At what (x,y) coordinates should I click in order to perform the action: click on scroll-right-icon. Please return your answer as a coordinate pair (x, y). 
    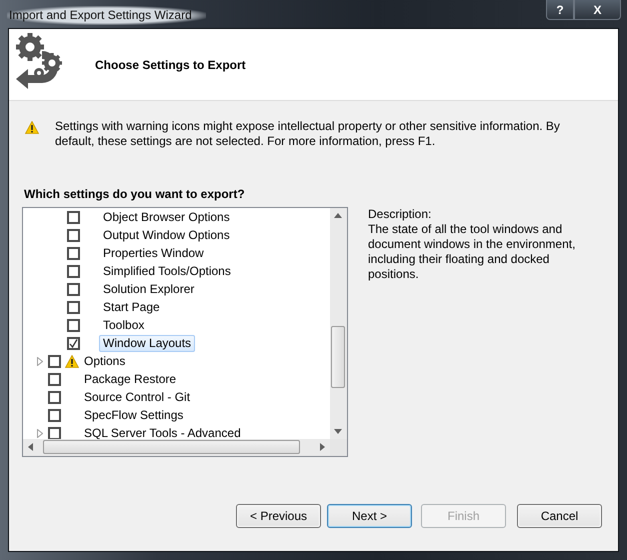
    Looking at the image, I should click on (322, 447).